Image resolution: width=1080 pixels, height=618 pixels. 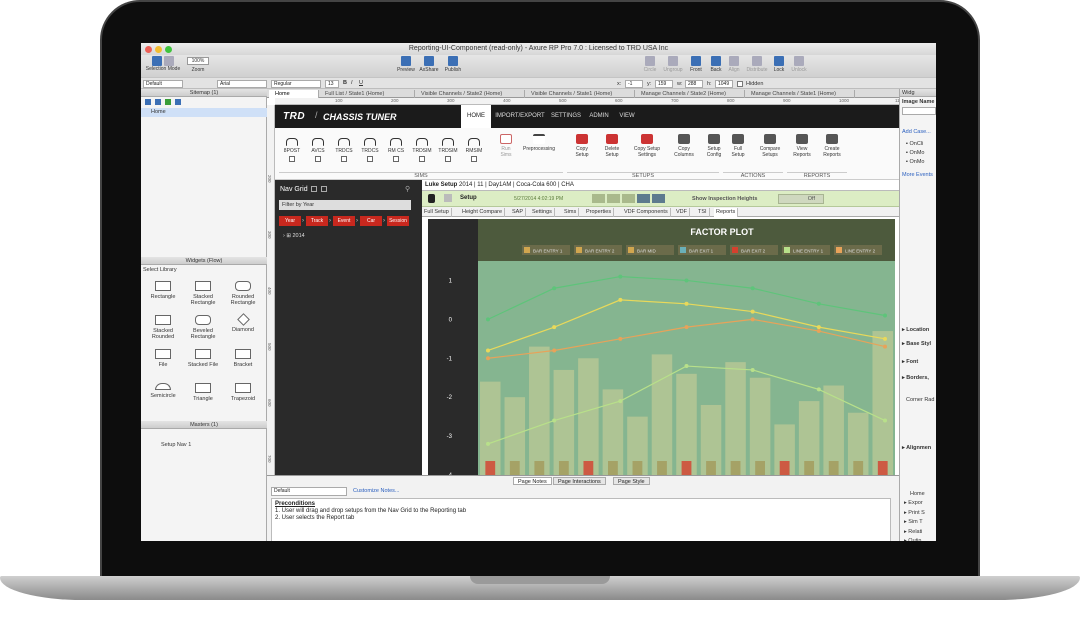 What do you see at coordinates (314, 189) in the screenshot?
I see `expand-icon` at bounding box center [314, 189].